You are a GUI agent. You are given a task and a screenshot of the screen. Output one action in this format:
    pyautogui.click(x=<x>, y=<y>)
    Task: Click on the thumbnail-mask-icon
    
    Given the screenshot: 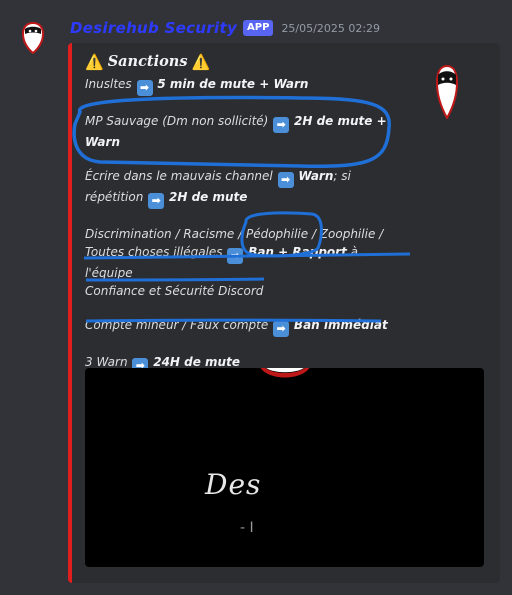 What is the action you would take?
    pyautogui.click(x=447, y=92)
    